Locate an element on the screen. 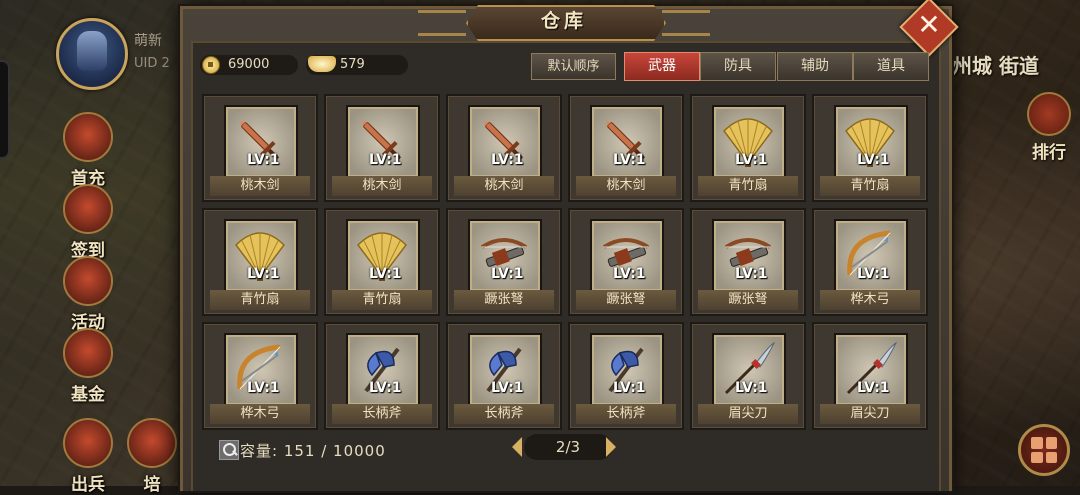 The height and width of the screenshot is (495, 1080). copper-amount: 69000 is located at coordinates (249, 64).